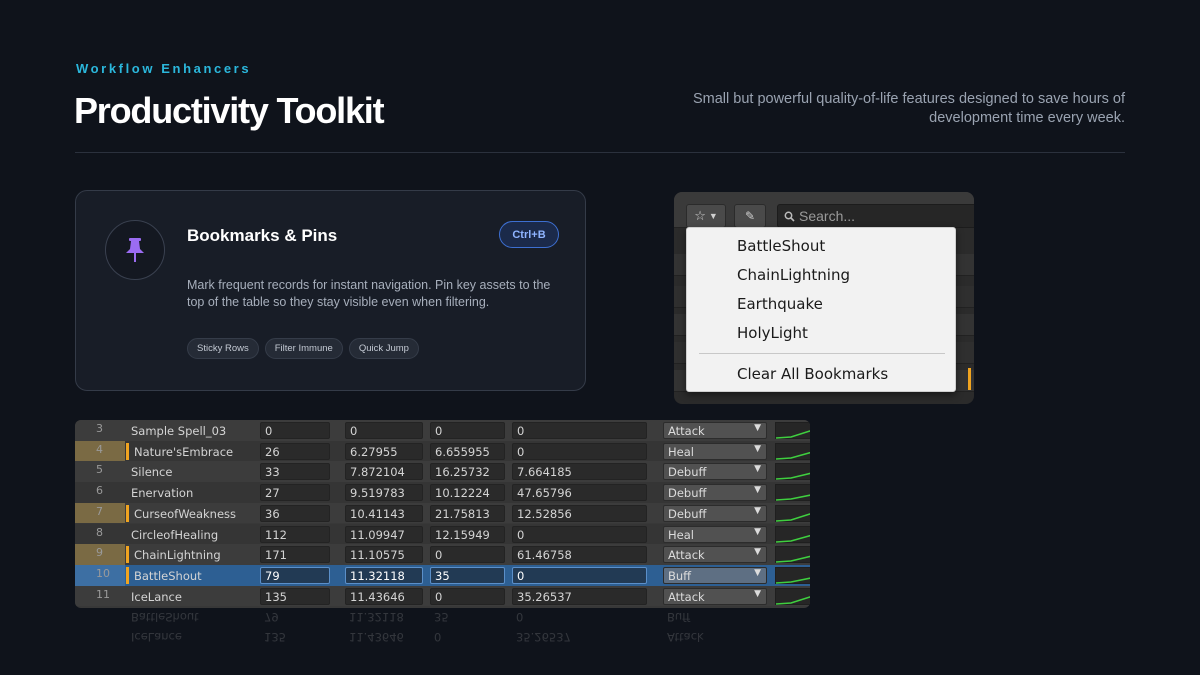 This screenshot has height=675, width=1200. Describe the element at coordinates (100, 554) in the screenshot. I see `row-index: 9` at that location.